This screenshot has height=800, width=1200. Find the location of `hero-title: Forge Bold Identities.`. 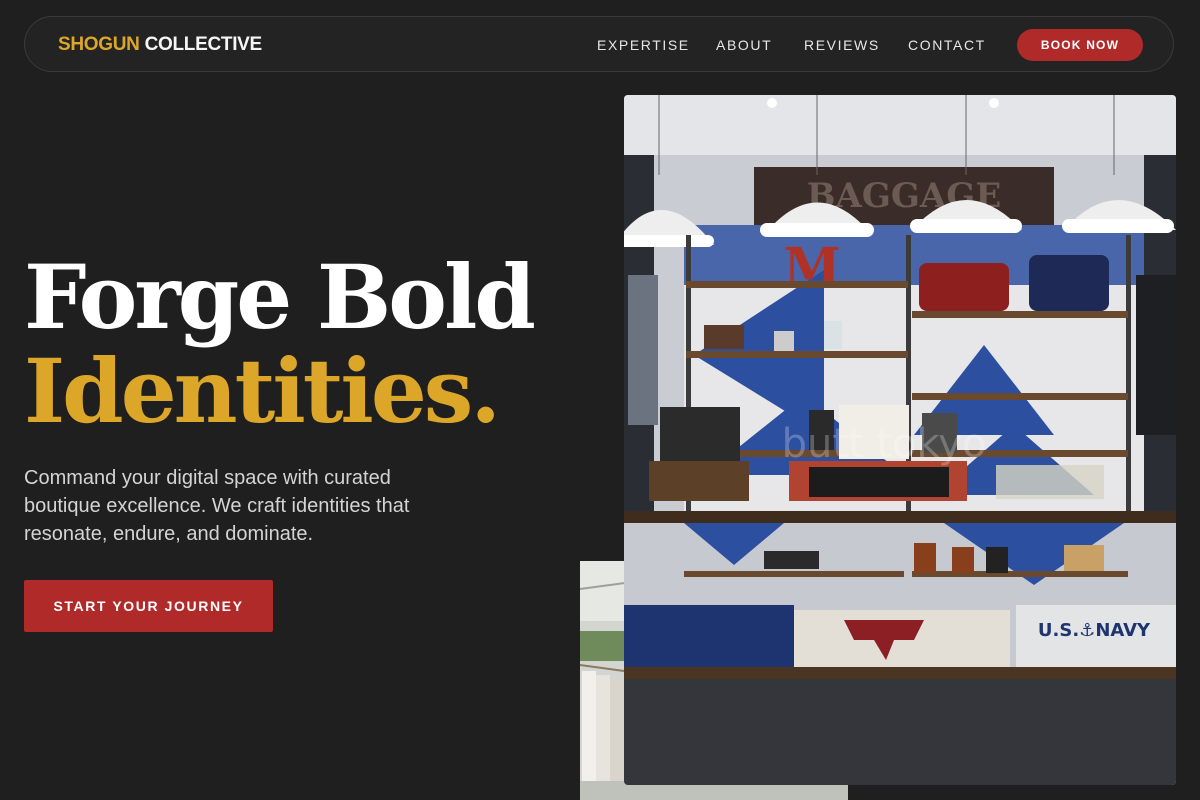

hero-title: Forge Bold Identities. is located at coordinates (280, 344).